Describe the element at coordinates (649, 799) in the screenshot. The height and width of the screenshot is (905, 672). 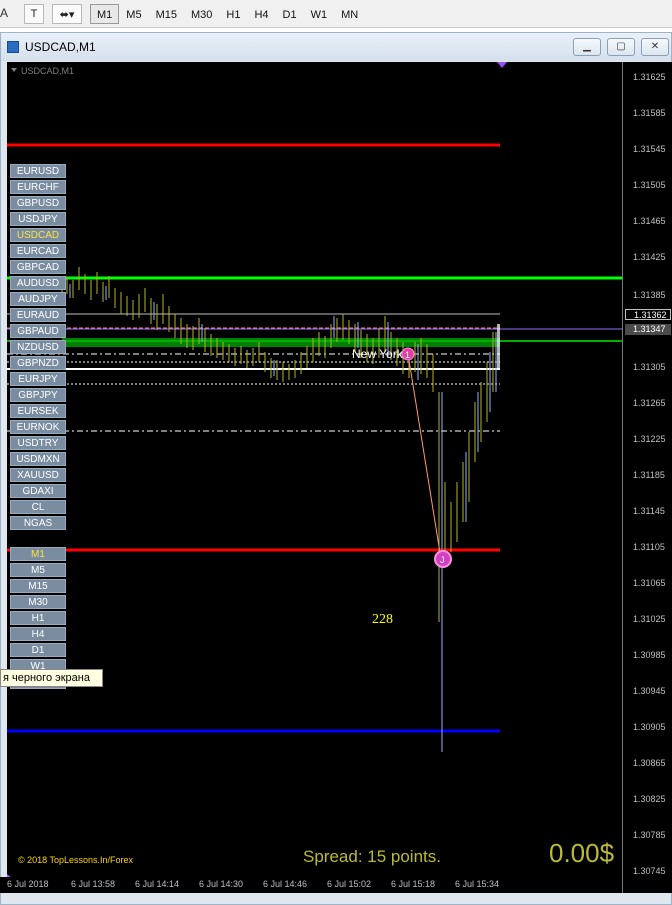
I see `price-label: 1.30825` at that location.